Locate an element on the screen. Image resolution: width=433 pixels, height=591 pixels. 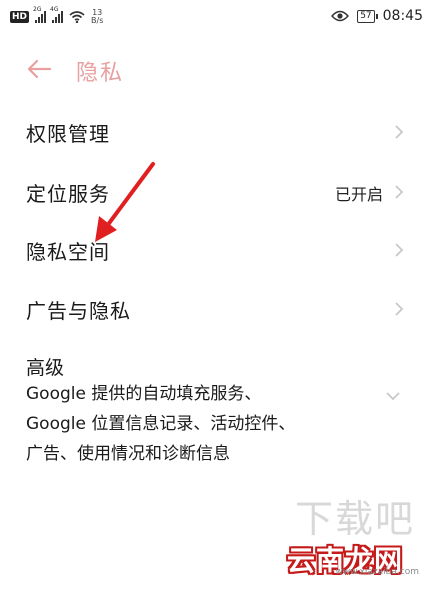
sim1-type-label: 2G is located at coordinates (37, 9).